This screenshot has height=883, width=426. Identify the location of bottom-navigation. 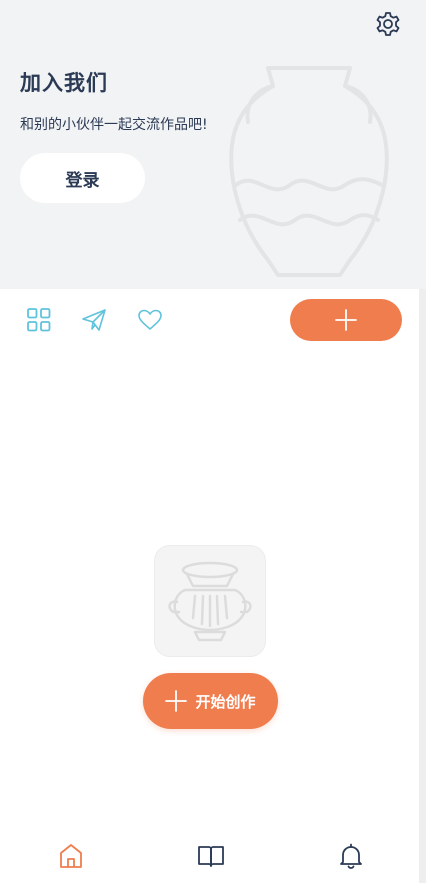
(209, 858).